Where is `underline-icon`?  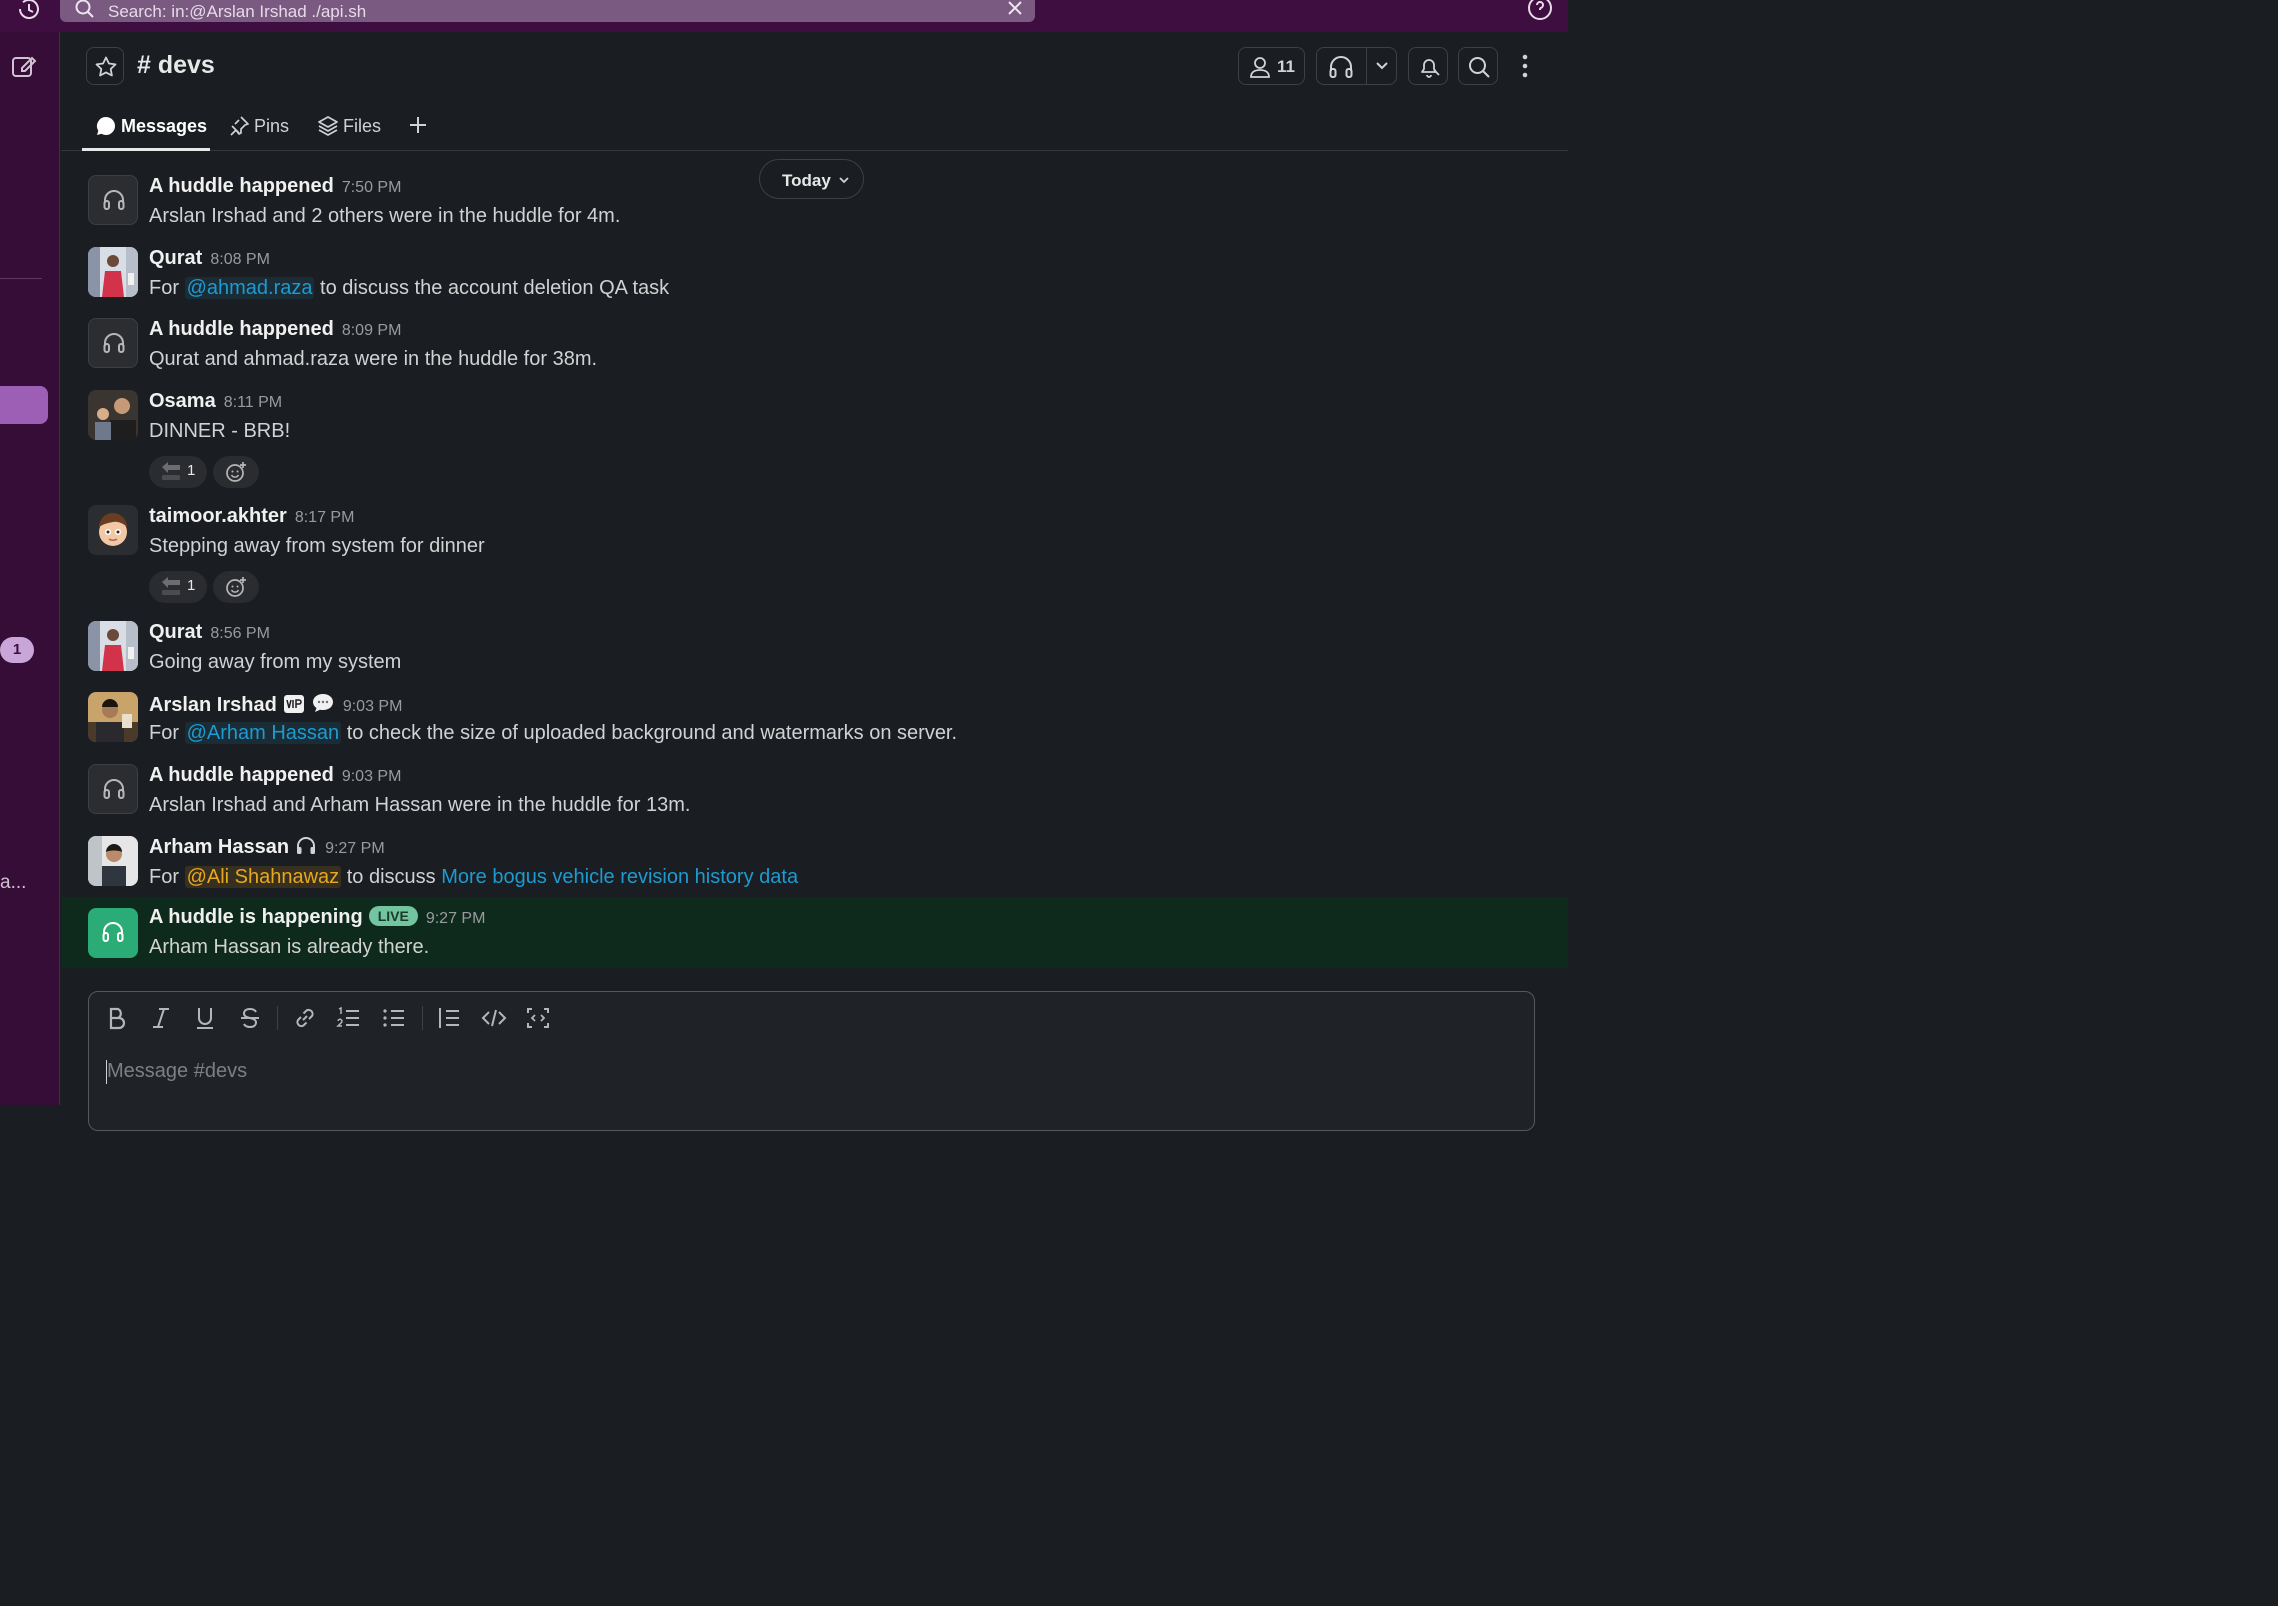 underline-icon is located at coordinates (205, 1018).